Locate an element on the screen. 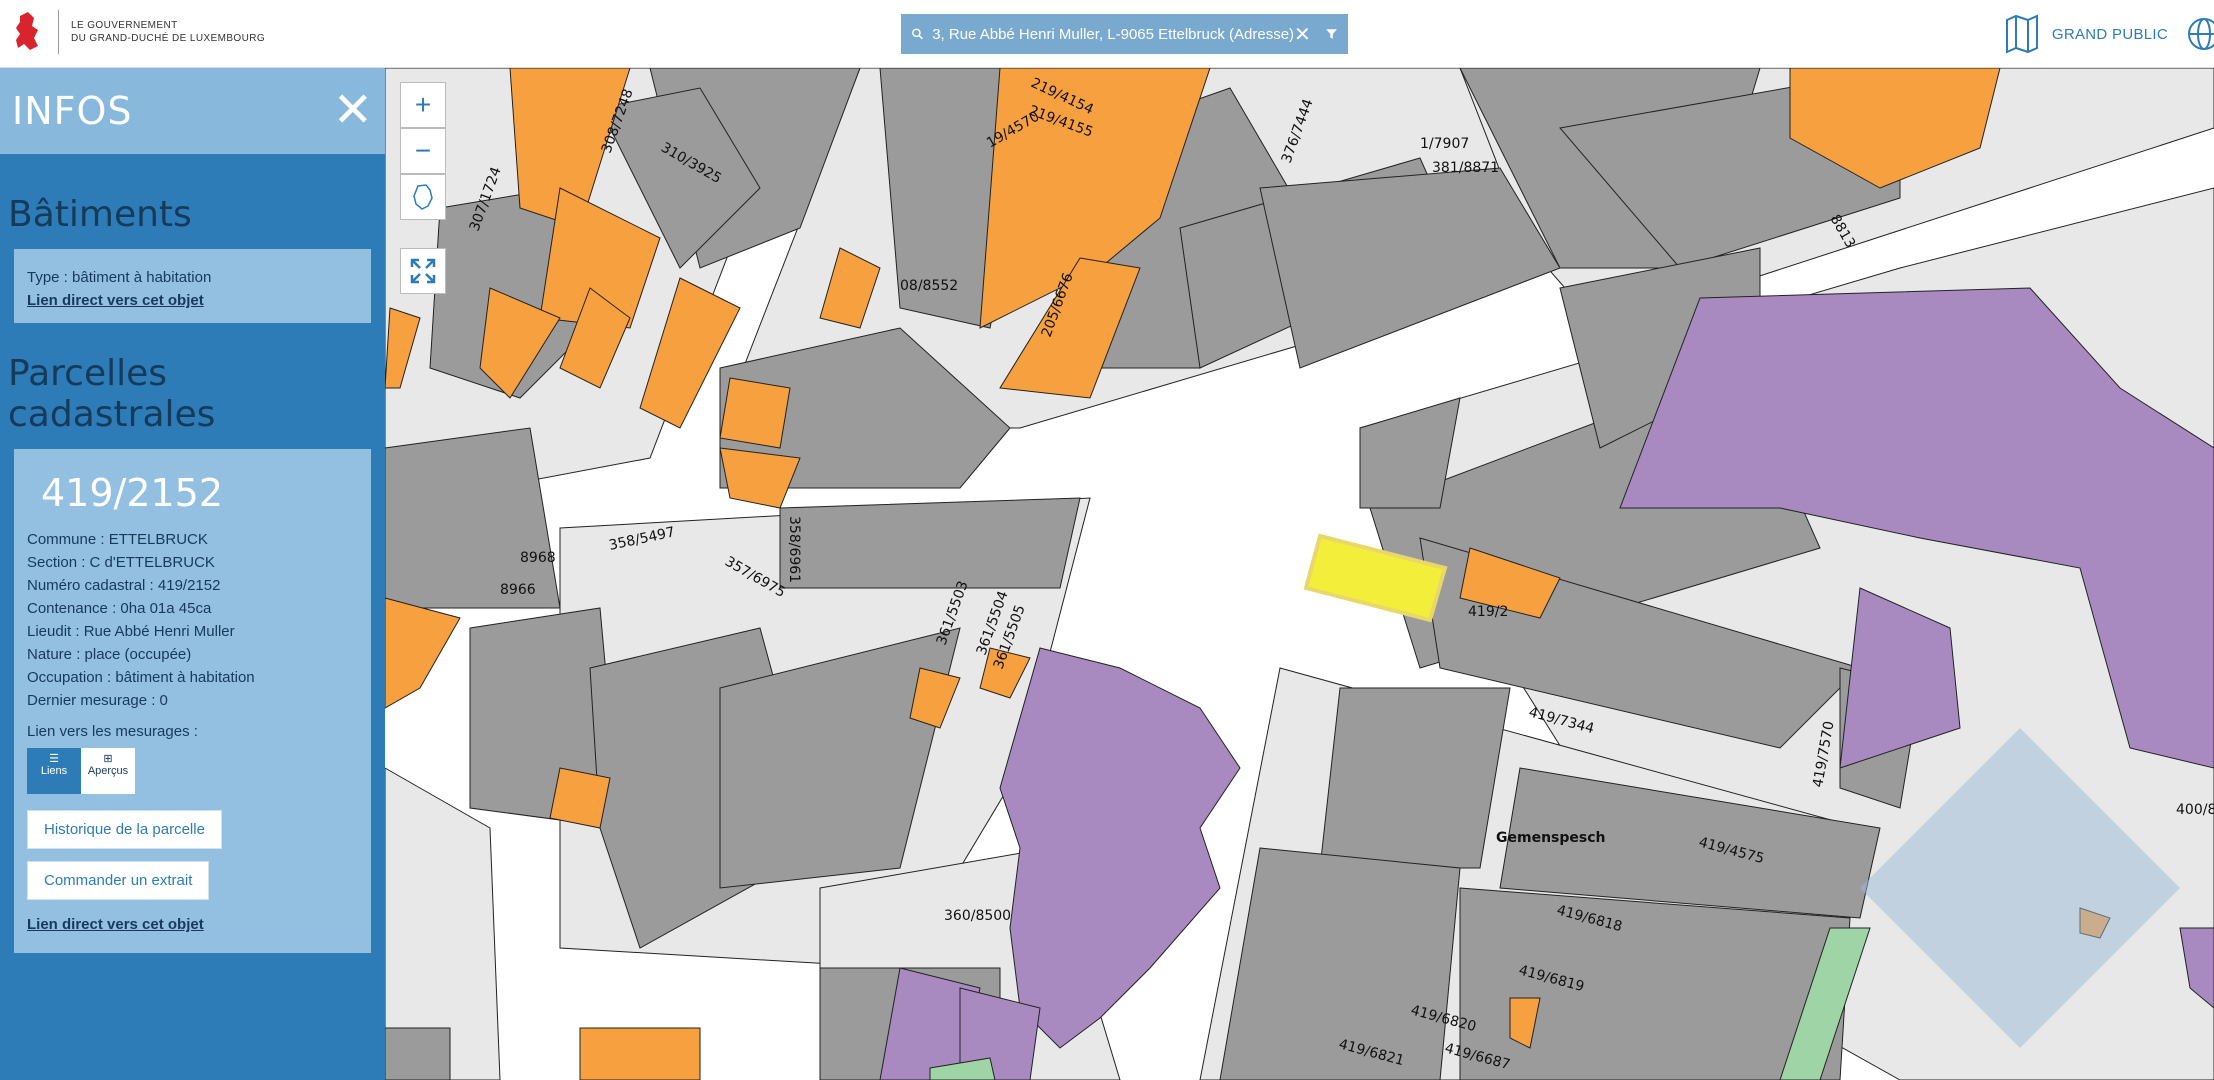 The image size is (2214, 1080). search-icon is located at coordinates (917, 34).